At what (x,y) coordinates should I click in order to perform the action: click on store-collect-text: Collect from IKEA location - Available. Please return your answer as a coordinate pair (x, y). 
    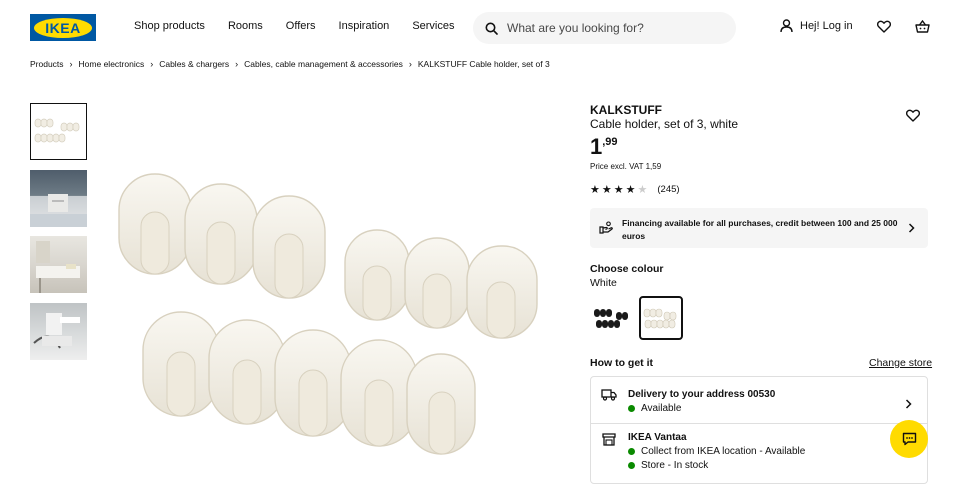
    Looking at the image, I should click on (723, 451).